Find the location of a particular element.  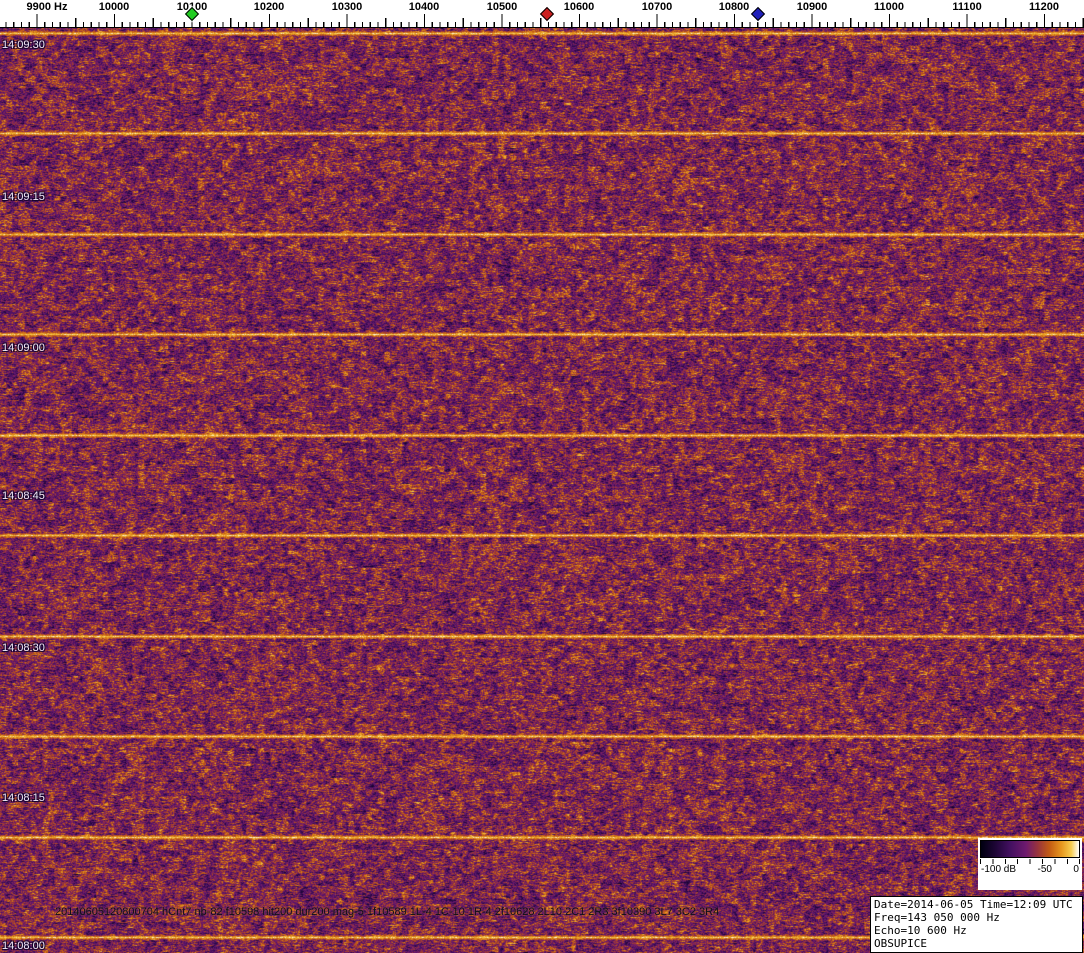

db-label-min: -100 dB is located at coordinates (999, 869).